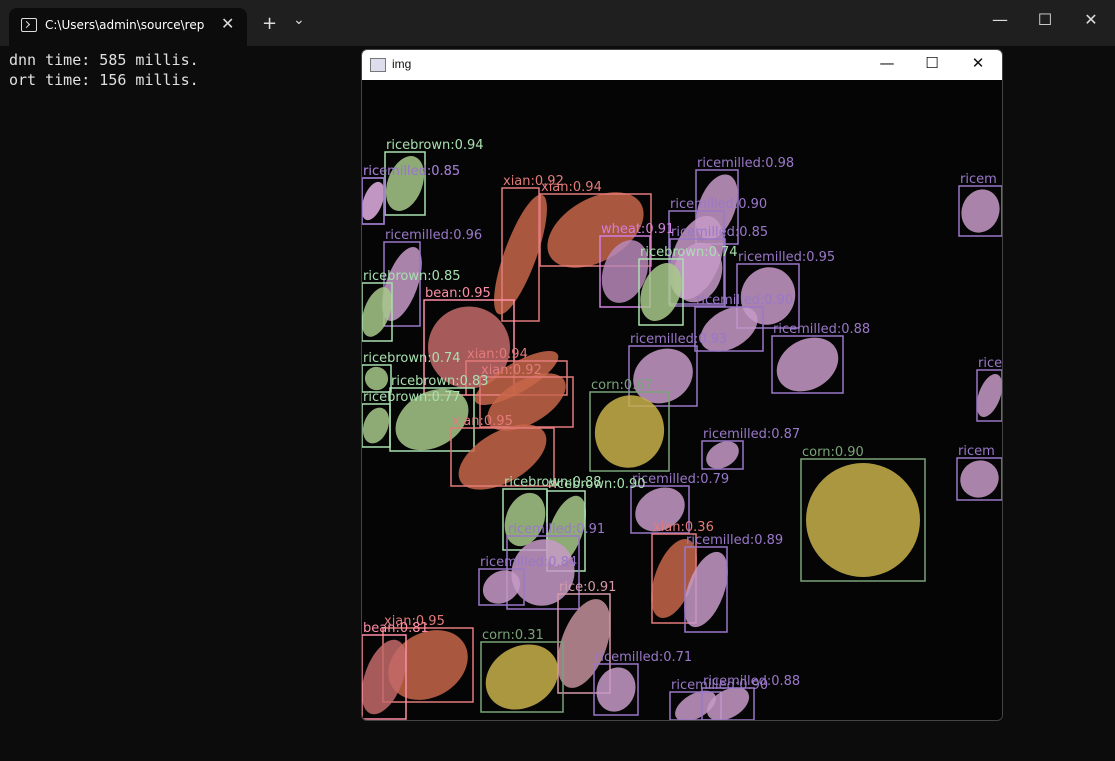 The width and height of the screenshot is (1115, 761). Describe the element at coordinates (29, 25) in the screenshot. I see `terminal-icon` at that location.